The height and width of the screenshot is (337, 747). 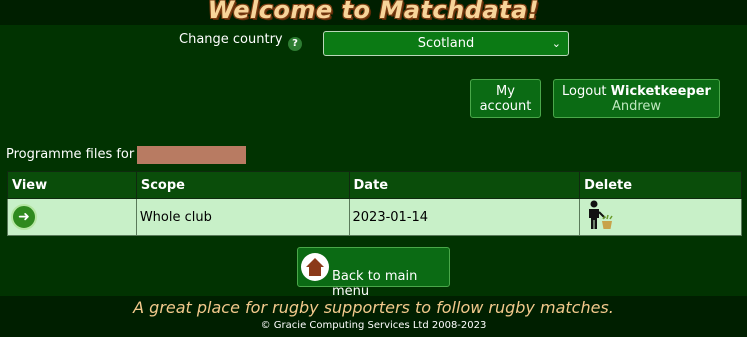 I want to click on help-icon: ?, so click(x=295, y=44).